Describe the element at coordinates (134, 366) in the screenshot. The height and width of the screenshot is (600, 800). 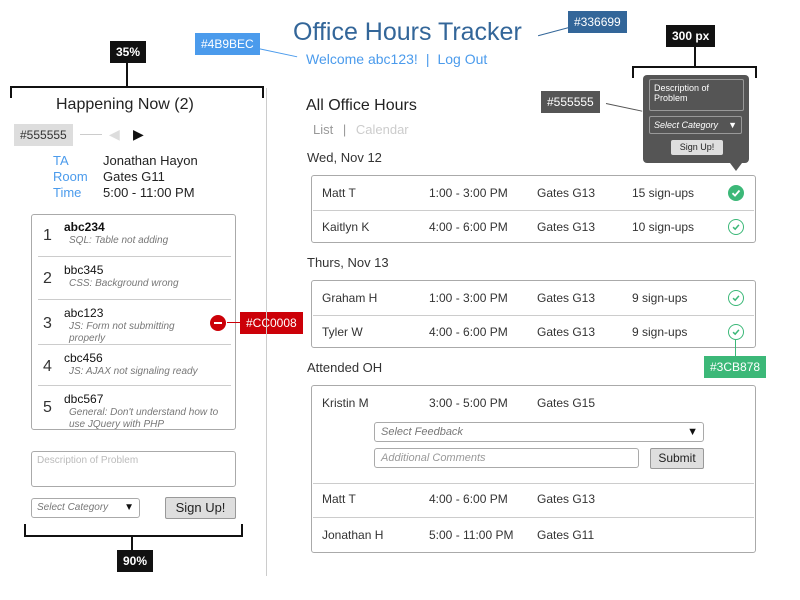
I see `list-item: 4 cbc456 JS: AJAX not signaling ready` at that location.